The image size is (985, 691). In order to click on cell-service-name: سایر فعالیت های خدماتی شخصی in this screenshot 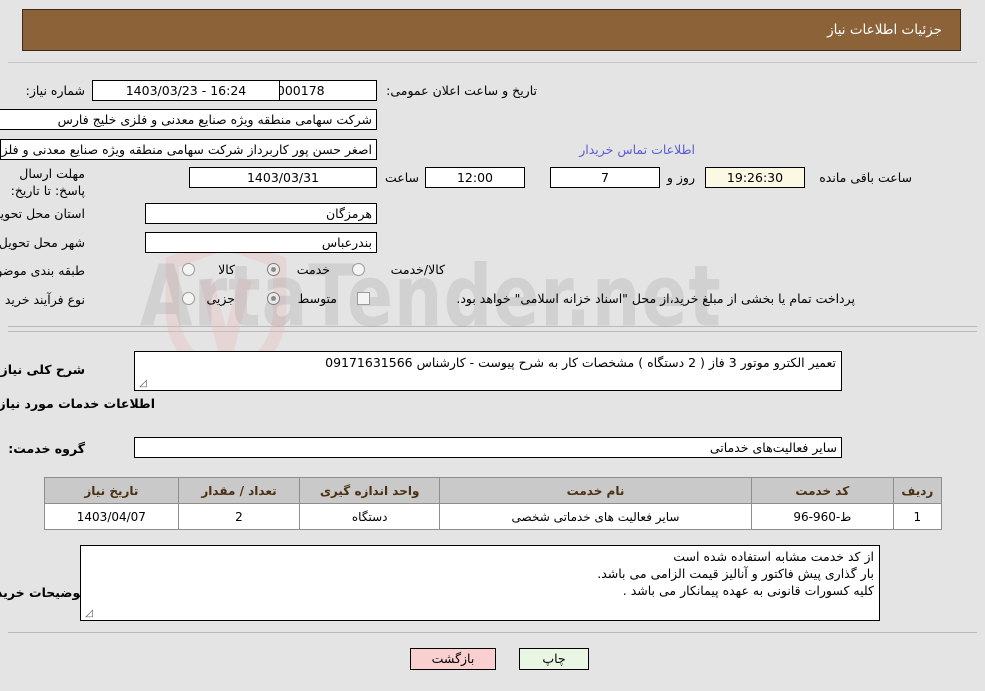, I will do `click(595, 516)`.